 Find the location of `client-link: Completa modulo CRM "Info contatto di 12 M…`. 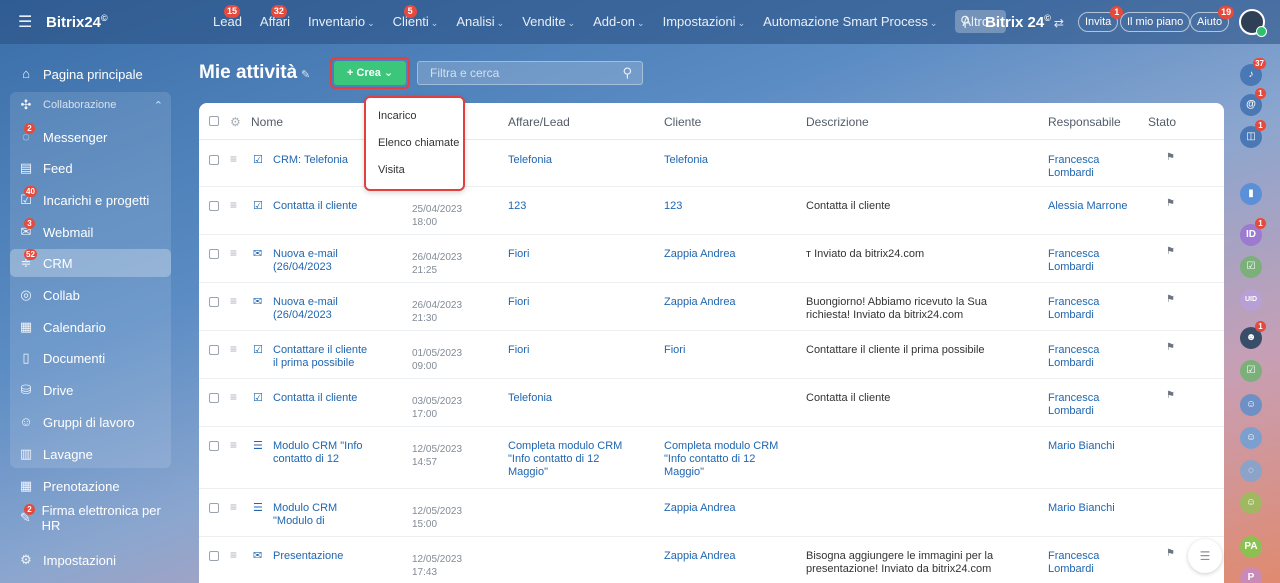

client-link: Completa modulo CRM "Info contatto di 12 M… is located at coordinates (721, 459).